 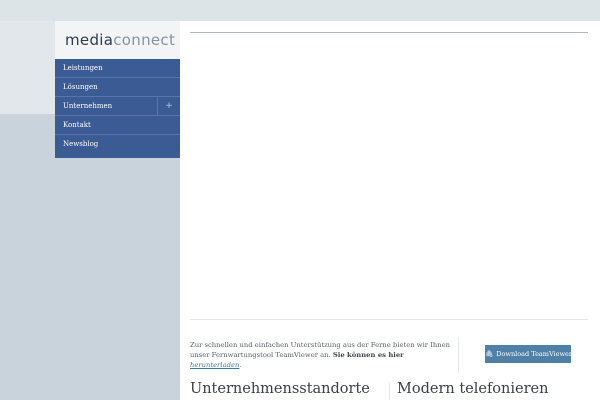 I want to click on nav-item-unternehmen: Unternehmen +, so click(x=117, y=106).